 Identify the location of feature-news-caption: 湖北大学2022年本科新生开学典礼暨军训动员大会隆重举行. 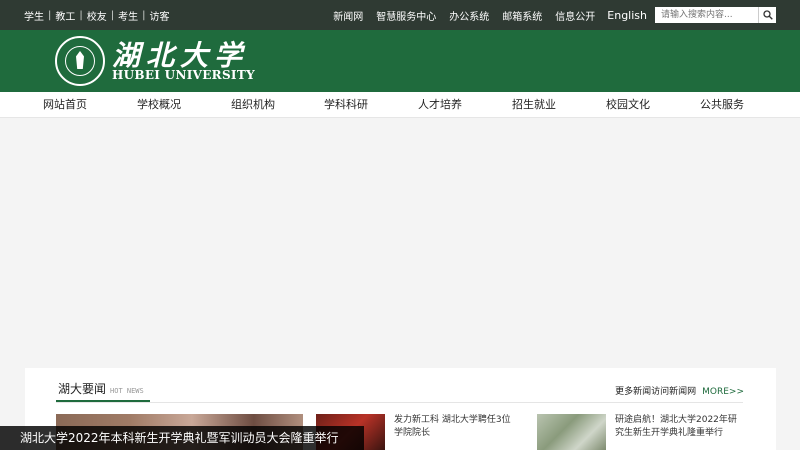
(182, 438).